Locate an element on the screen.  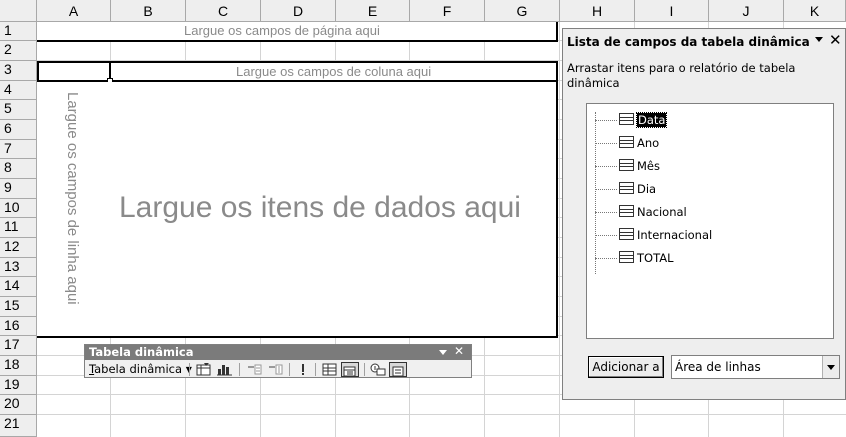
refresh-icon is located at coordinates (303, 369).